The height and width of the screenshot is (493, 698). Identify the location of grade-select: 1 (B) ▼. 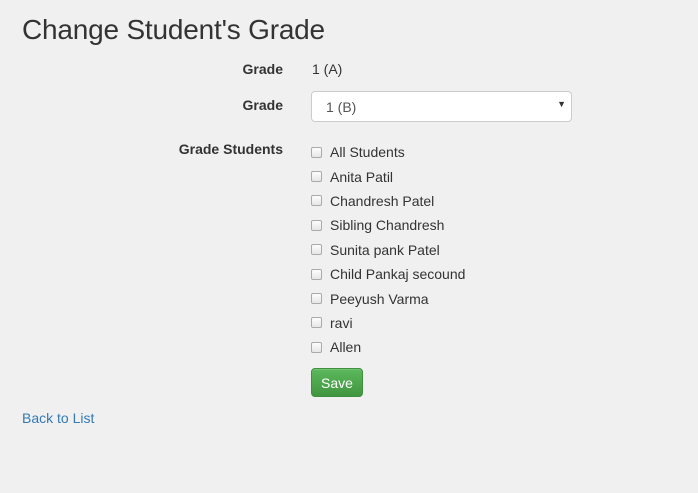
(441, 106).